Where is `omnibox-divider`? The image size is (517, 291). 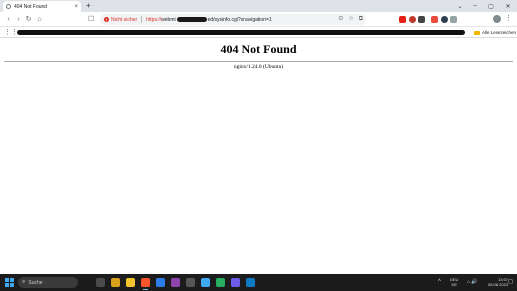 omnibox-divider is located at coordinates (142, 19).